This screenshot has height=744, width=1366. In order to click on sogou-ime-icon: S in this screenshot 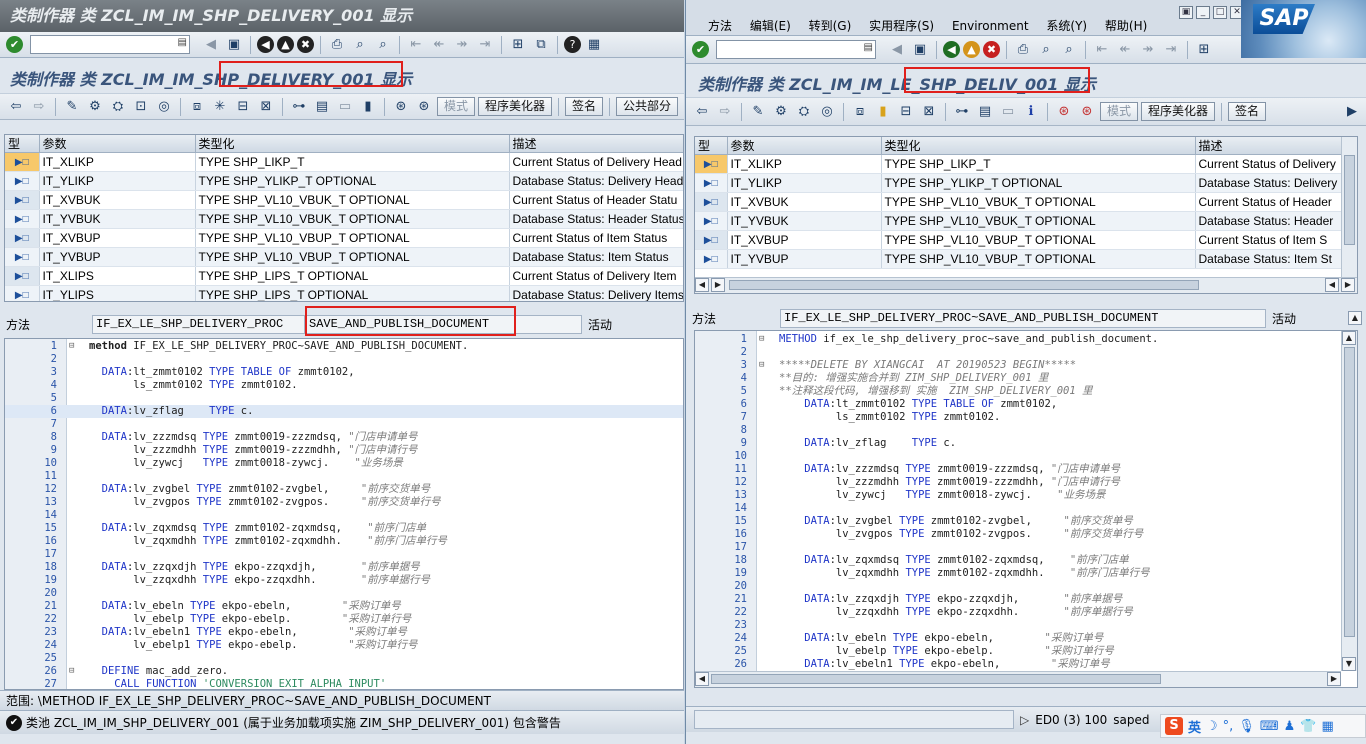, I will do `click(1174, 726)`.